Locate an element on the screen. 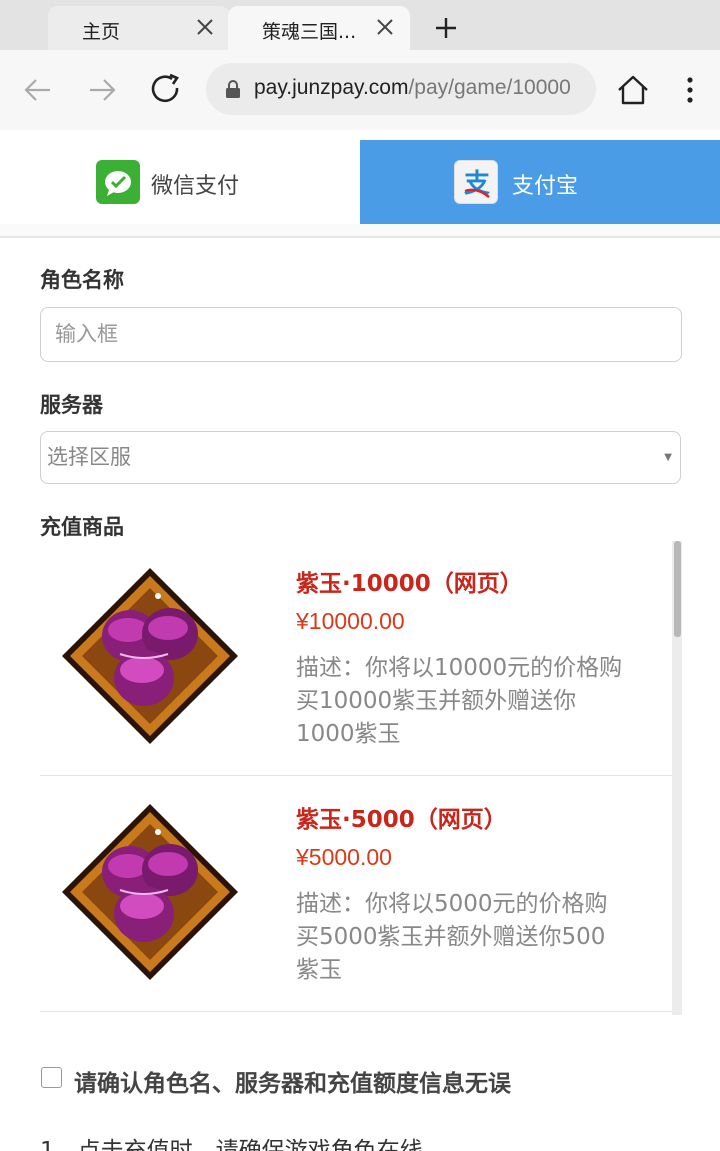 The width and height of the screenshot is (720, 1151). forward-arrow-icon is located at coordinates (102, 90).